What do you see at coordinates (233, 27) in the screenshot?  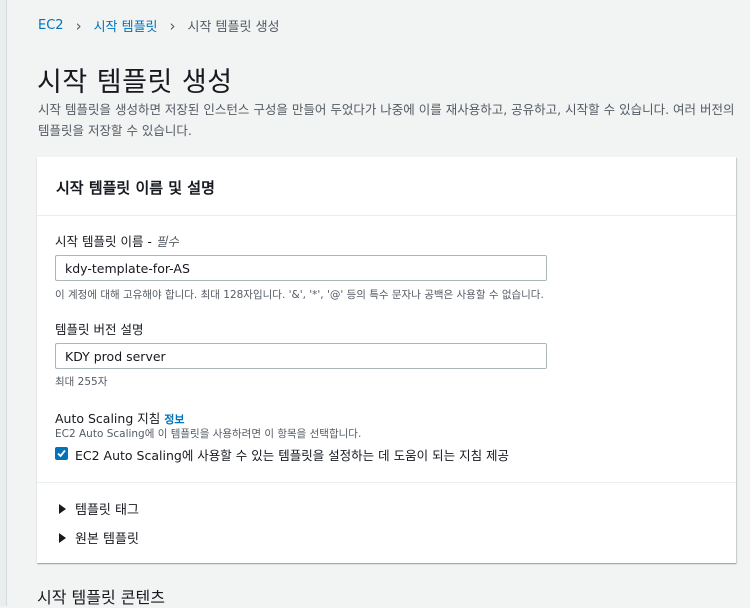 I see `breadcrumb-current: 시작 템플릿 생성` at bounding box center [233, 27].